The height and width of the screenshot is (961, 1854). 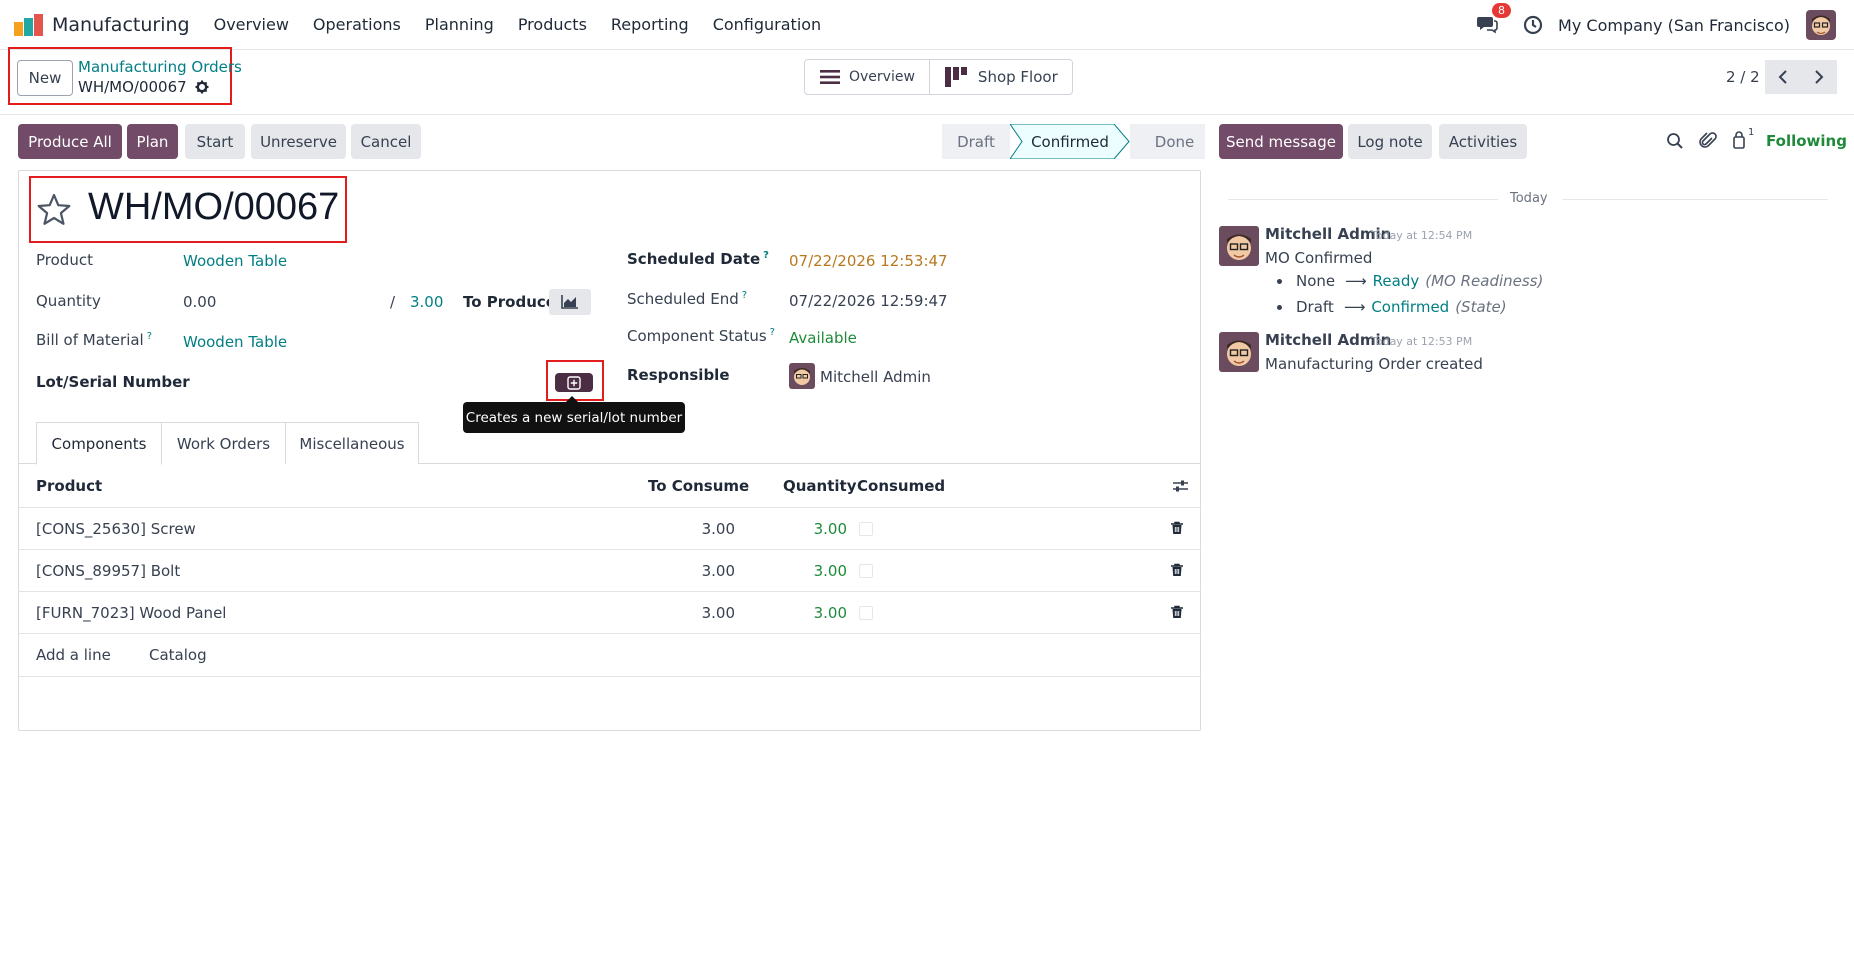 What do you see at coordinates (687, 299) in the screenshot?
I see `scheduled-end-label: Scheduled End?` at bounding box center [687, 299].